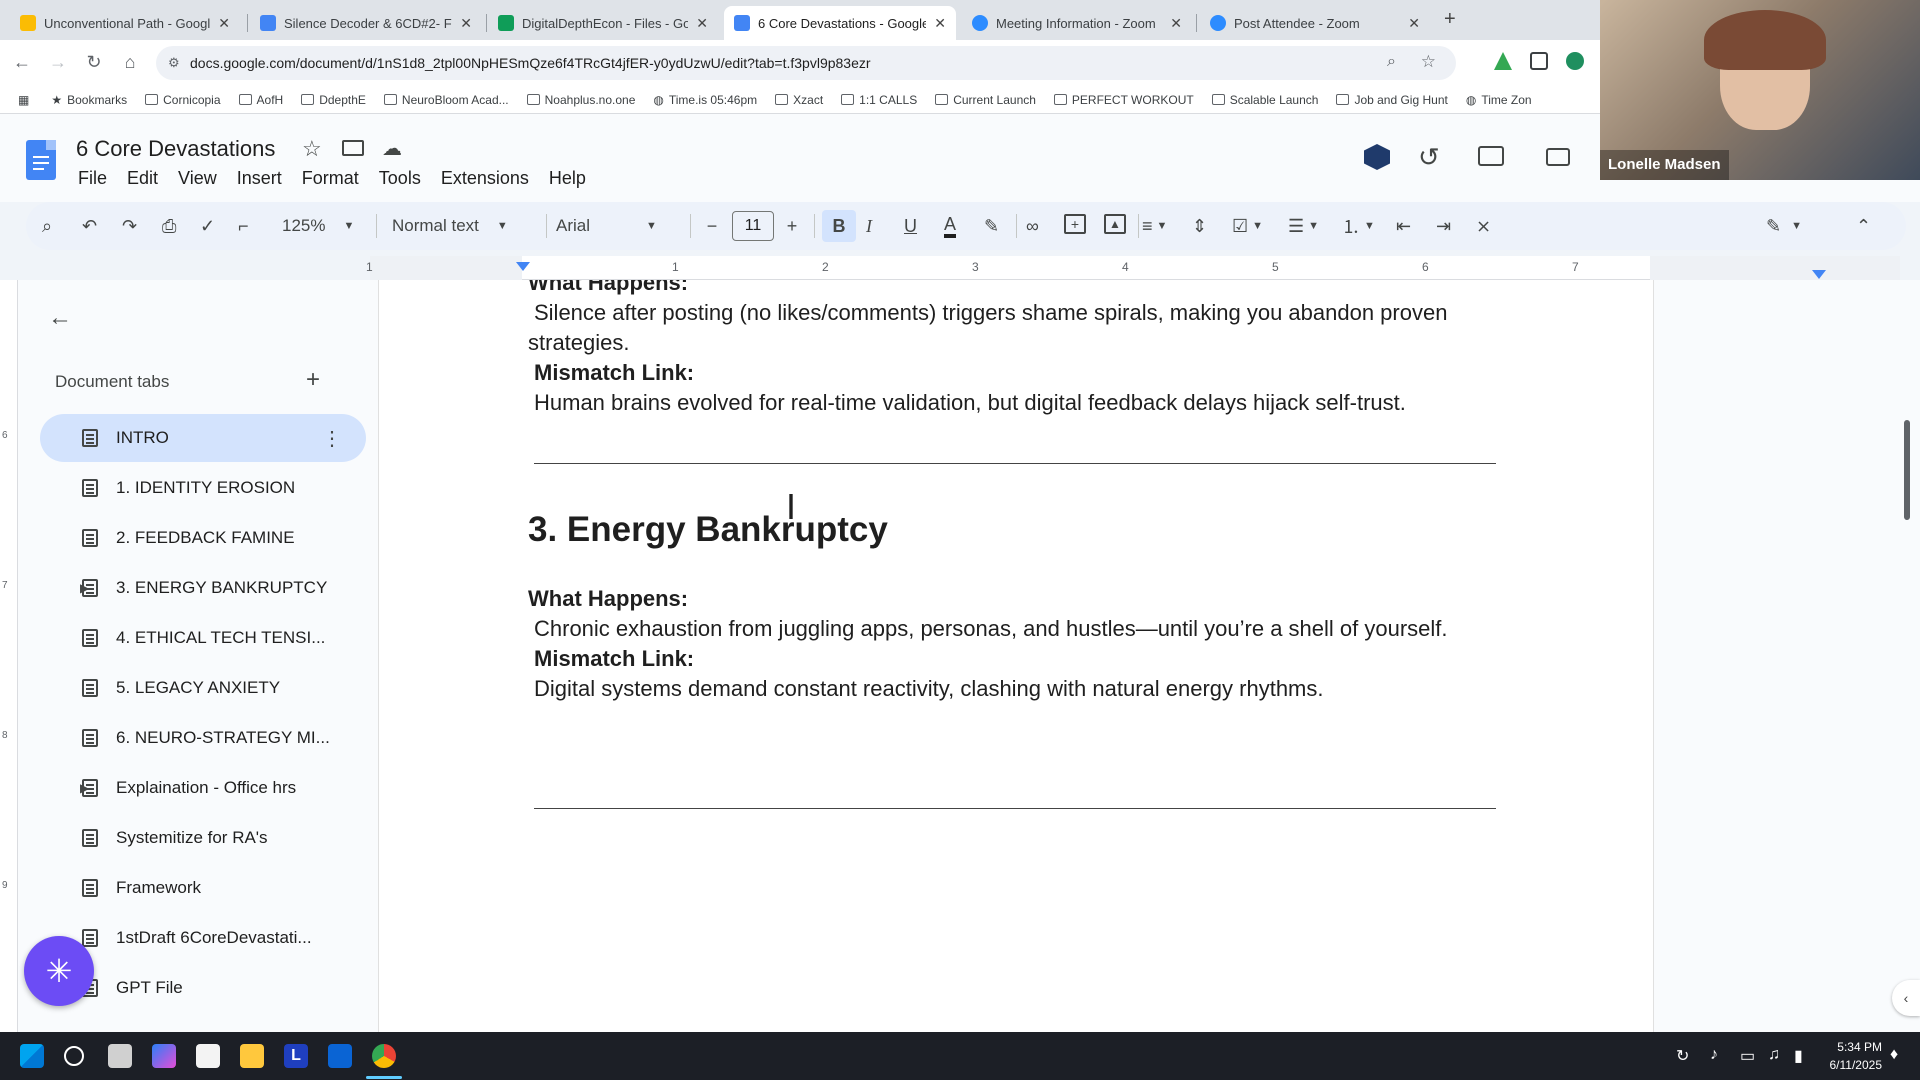 This screenshot has height=1080, width=1920. What do you see at coordinates (485, 178) in the screenshot?
I see `menu-extensions: Extensions` at bounding box center [485, 178].